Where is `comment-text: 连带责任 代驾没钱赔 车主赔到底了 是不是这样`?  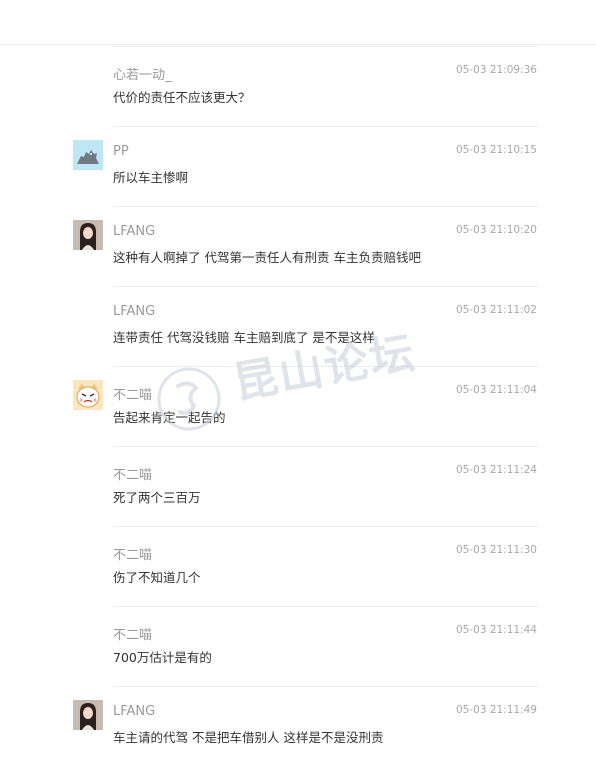 comment-text: 连带责任 代驾没钱赔 车主赔到底了 是不是这样 is located at coordinates (244, 337).